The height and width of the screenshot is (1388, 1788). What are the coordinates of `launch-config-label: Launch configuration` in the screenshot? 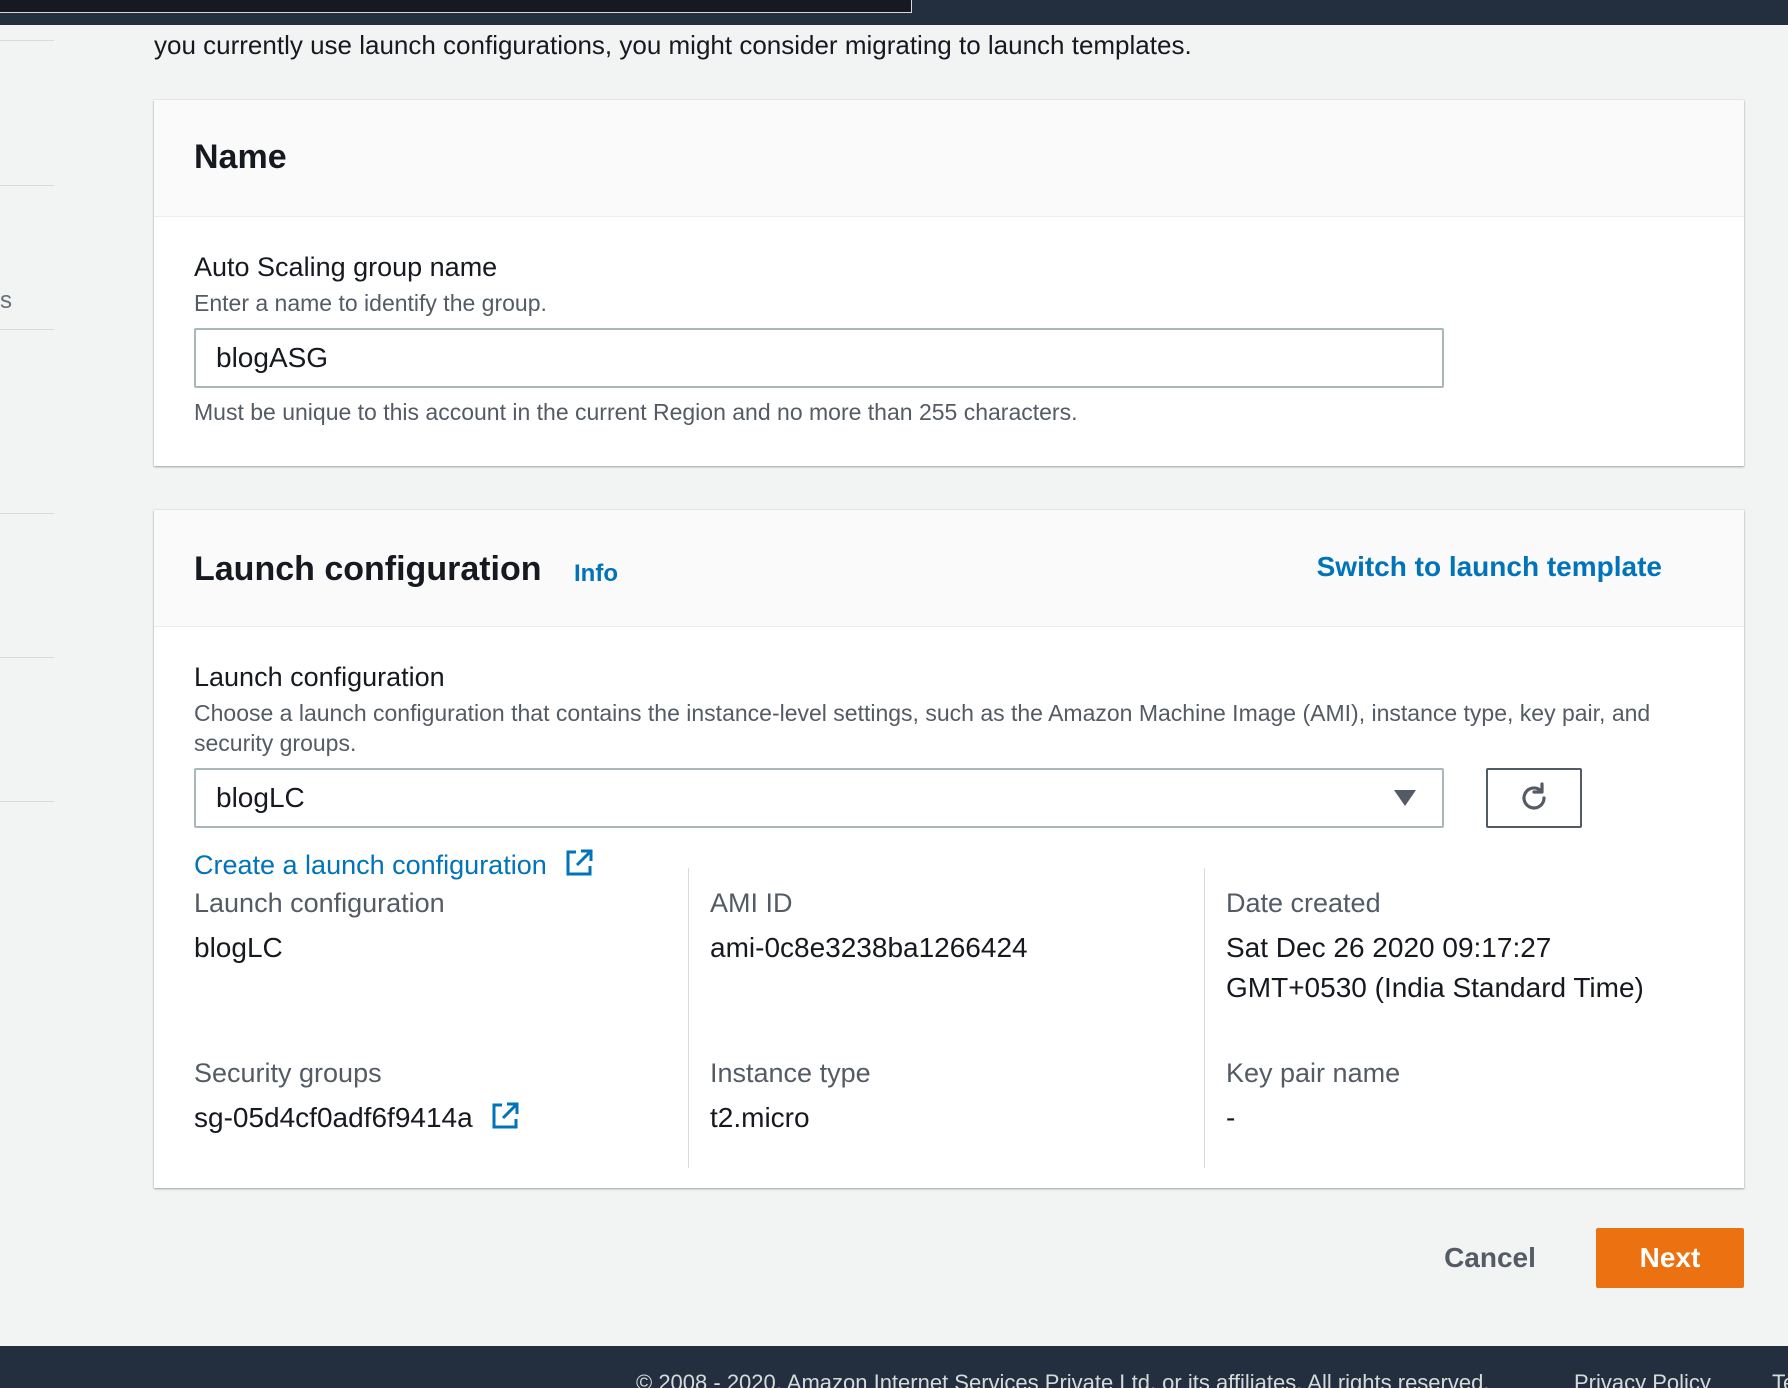 It's located at (319, 677).